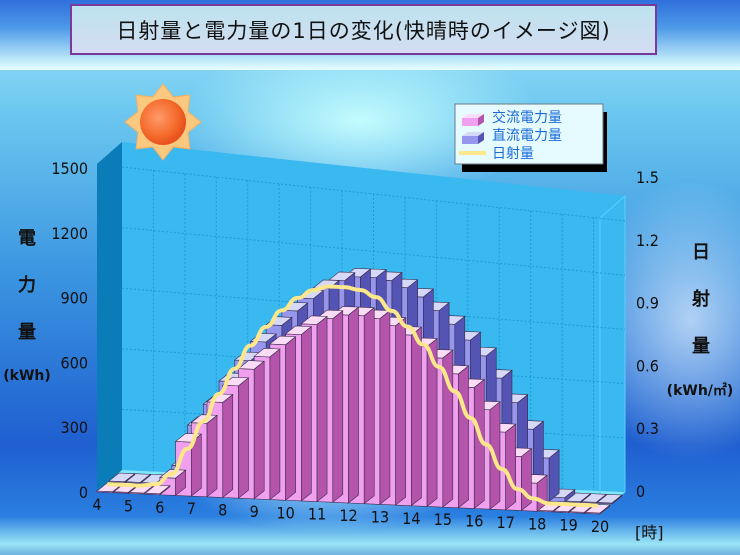  Describe the element at coordinates (69, 233) in the screenshot. I see `y-left-tick-label: 1200` at that location.